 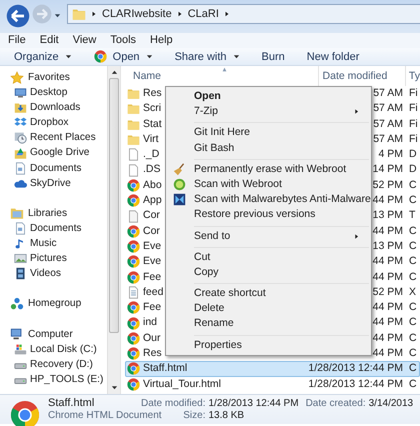 What do you see at coordinates (207, 57) in the screenshot?
I see `toolbar-button: Share with` at bounding box center [207, 57].